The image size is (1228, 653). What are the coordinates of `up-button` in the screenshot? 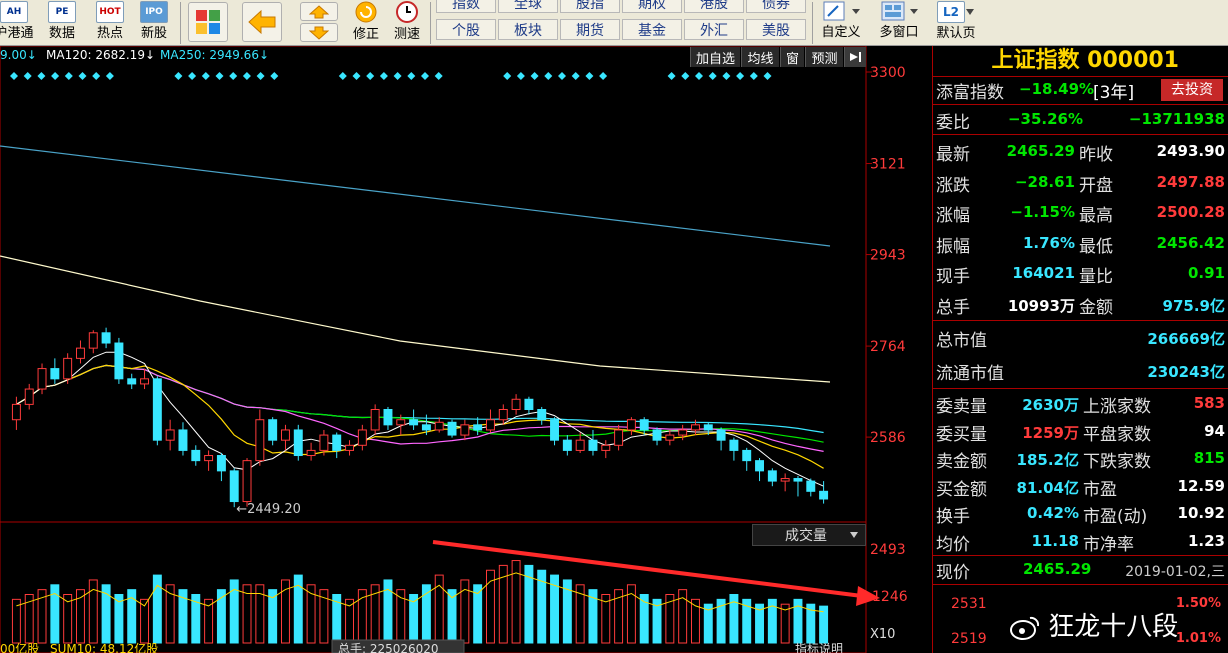 It's located at (319, 11).